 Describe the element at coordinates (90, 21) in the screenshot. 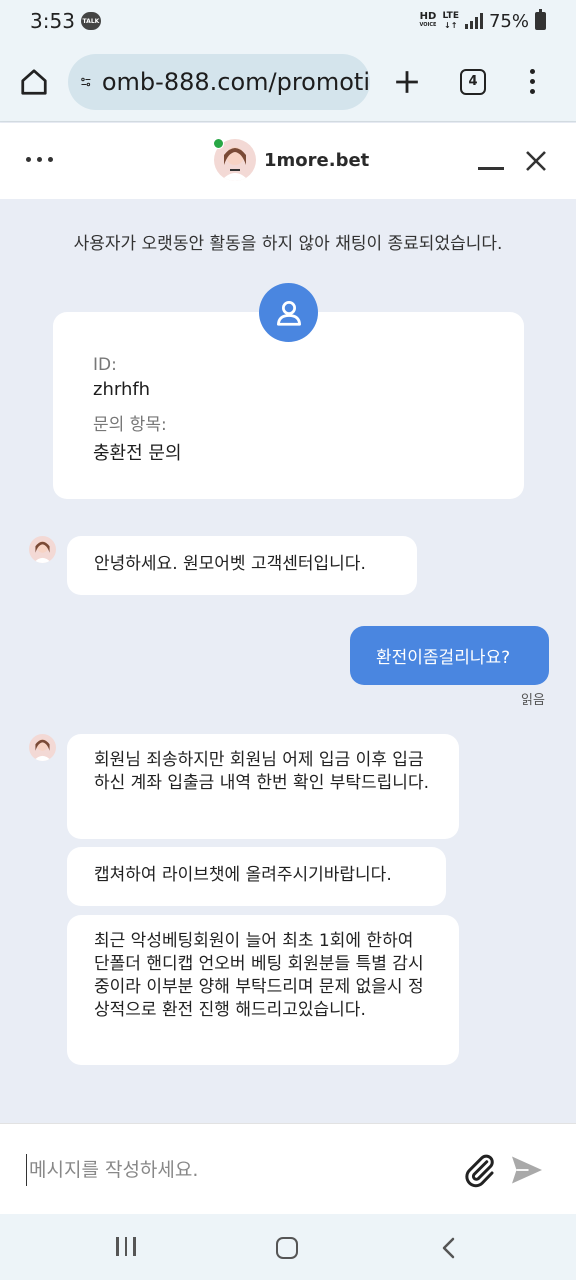

I see `talk-notification-icon: TALK` at that location.